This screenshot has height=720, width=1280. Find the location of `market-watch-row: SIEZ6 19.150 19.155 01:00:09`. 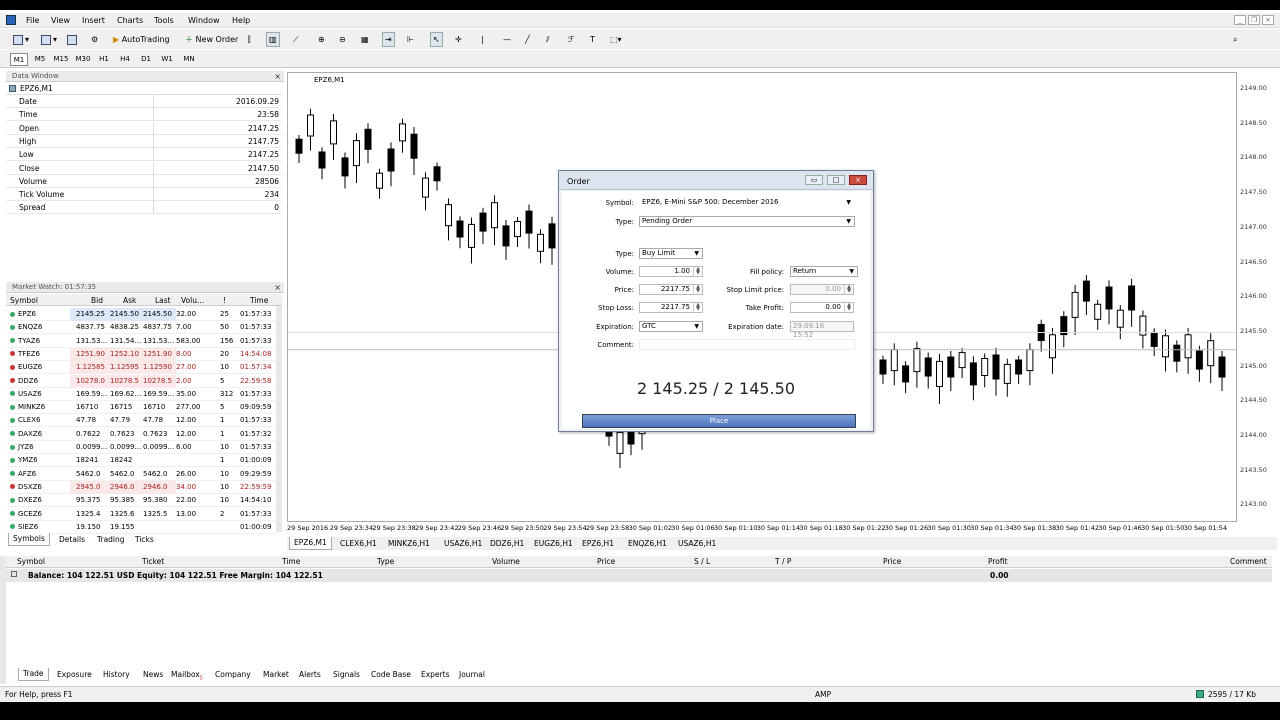

market-watch-row: SIEZ6 19.150 19.155 01:00:09 is located at coordinates (141, 527).